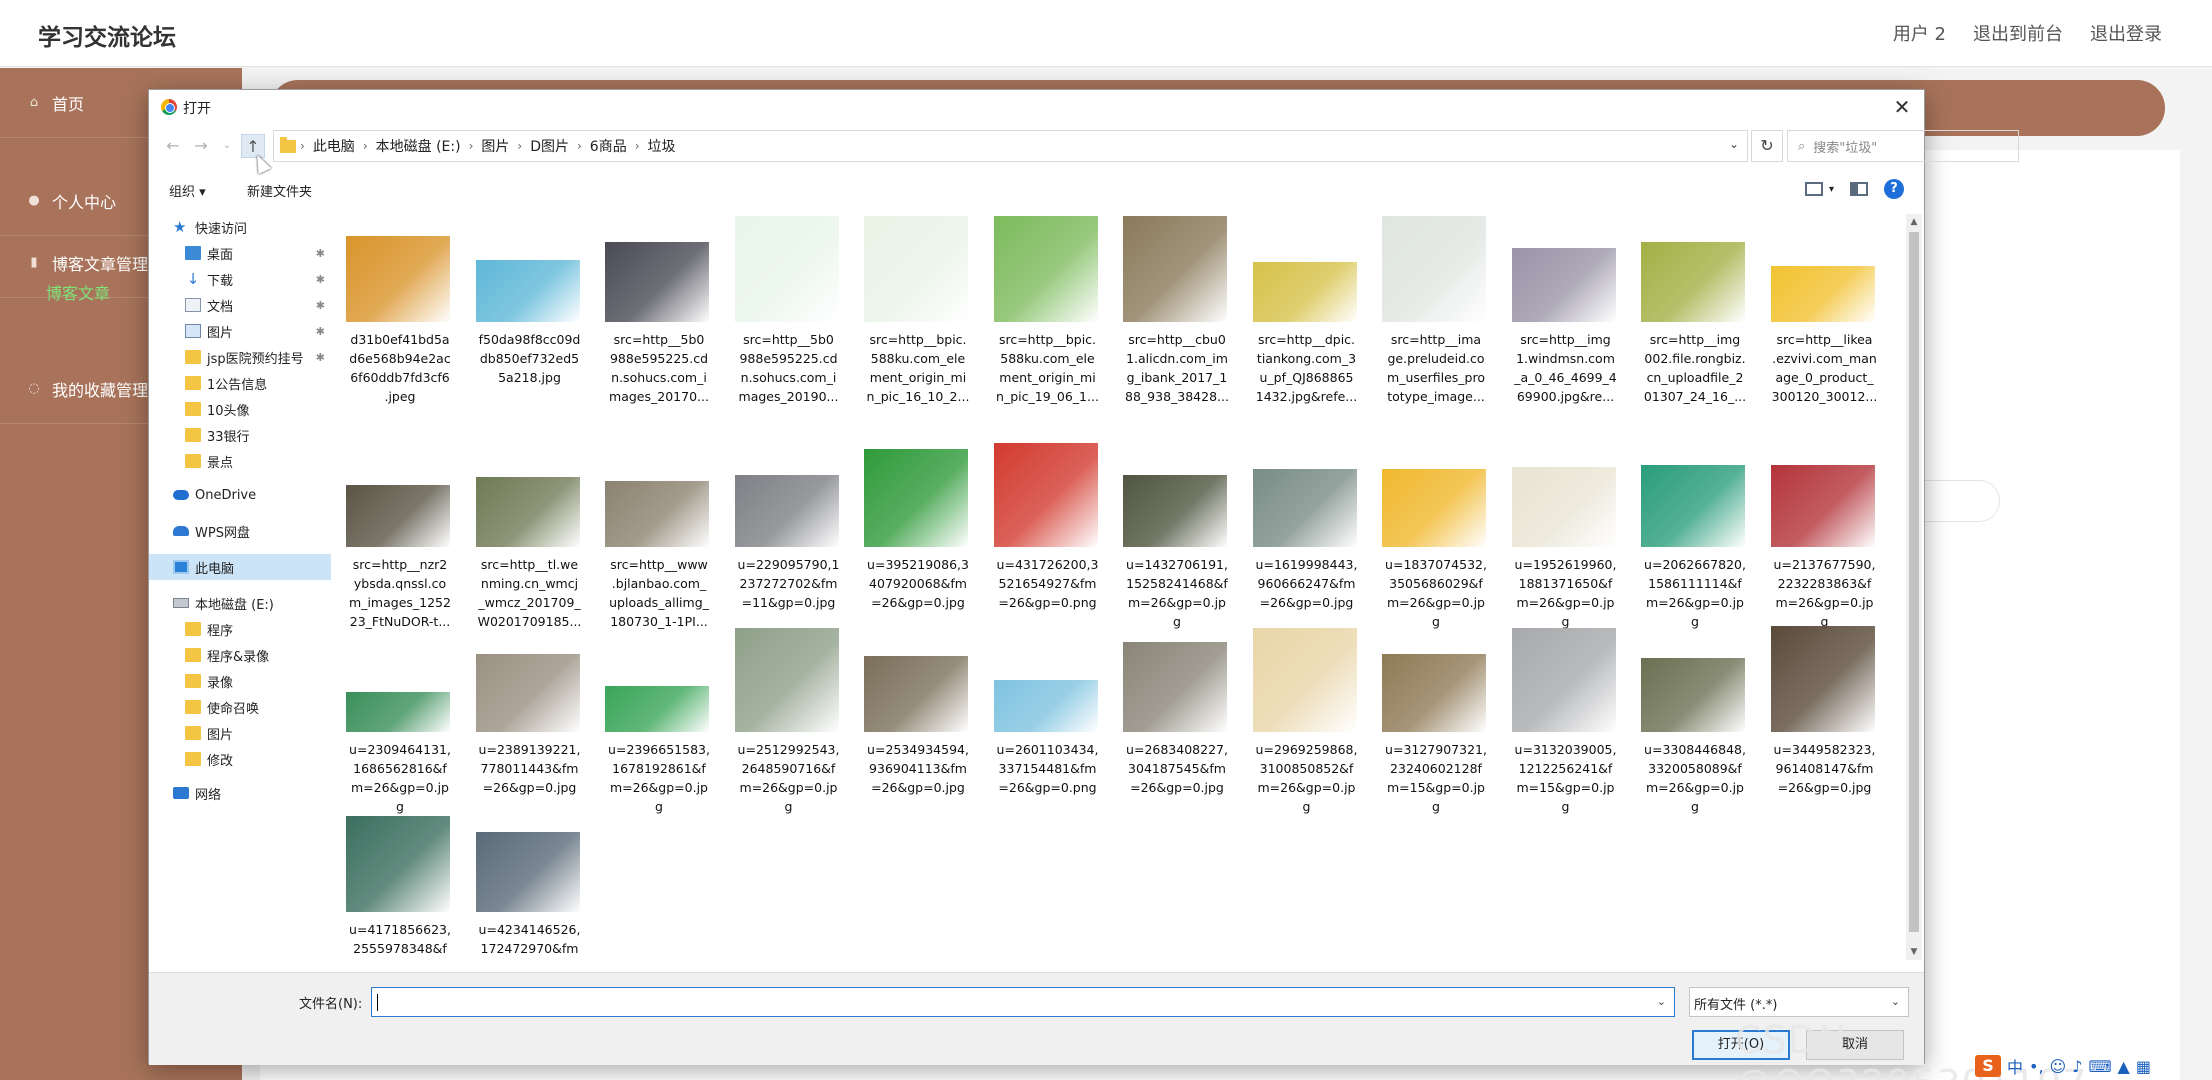 The image size is (2212, 1080). What do you see at coordinates (918, 358) in the screenshot?
I see `file-name-line: 588ku.com_ele` at bounding box center [918, 358].